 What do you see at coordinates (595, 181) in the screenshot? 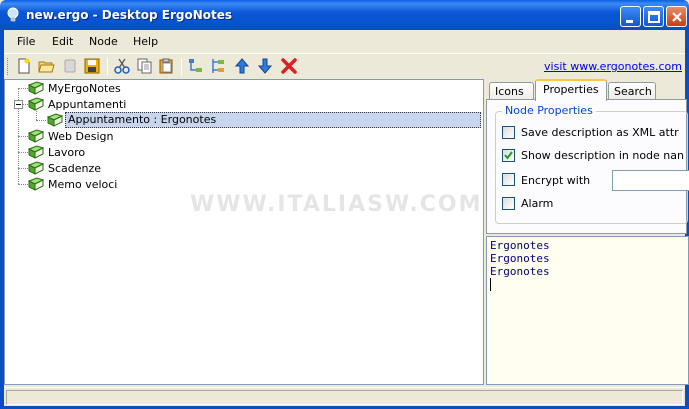
I see `encrypt-checkbox-row: Encrypt with` at bounding box center [595, 181].